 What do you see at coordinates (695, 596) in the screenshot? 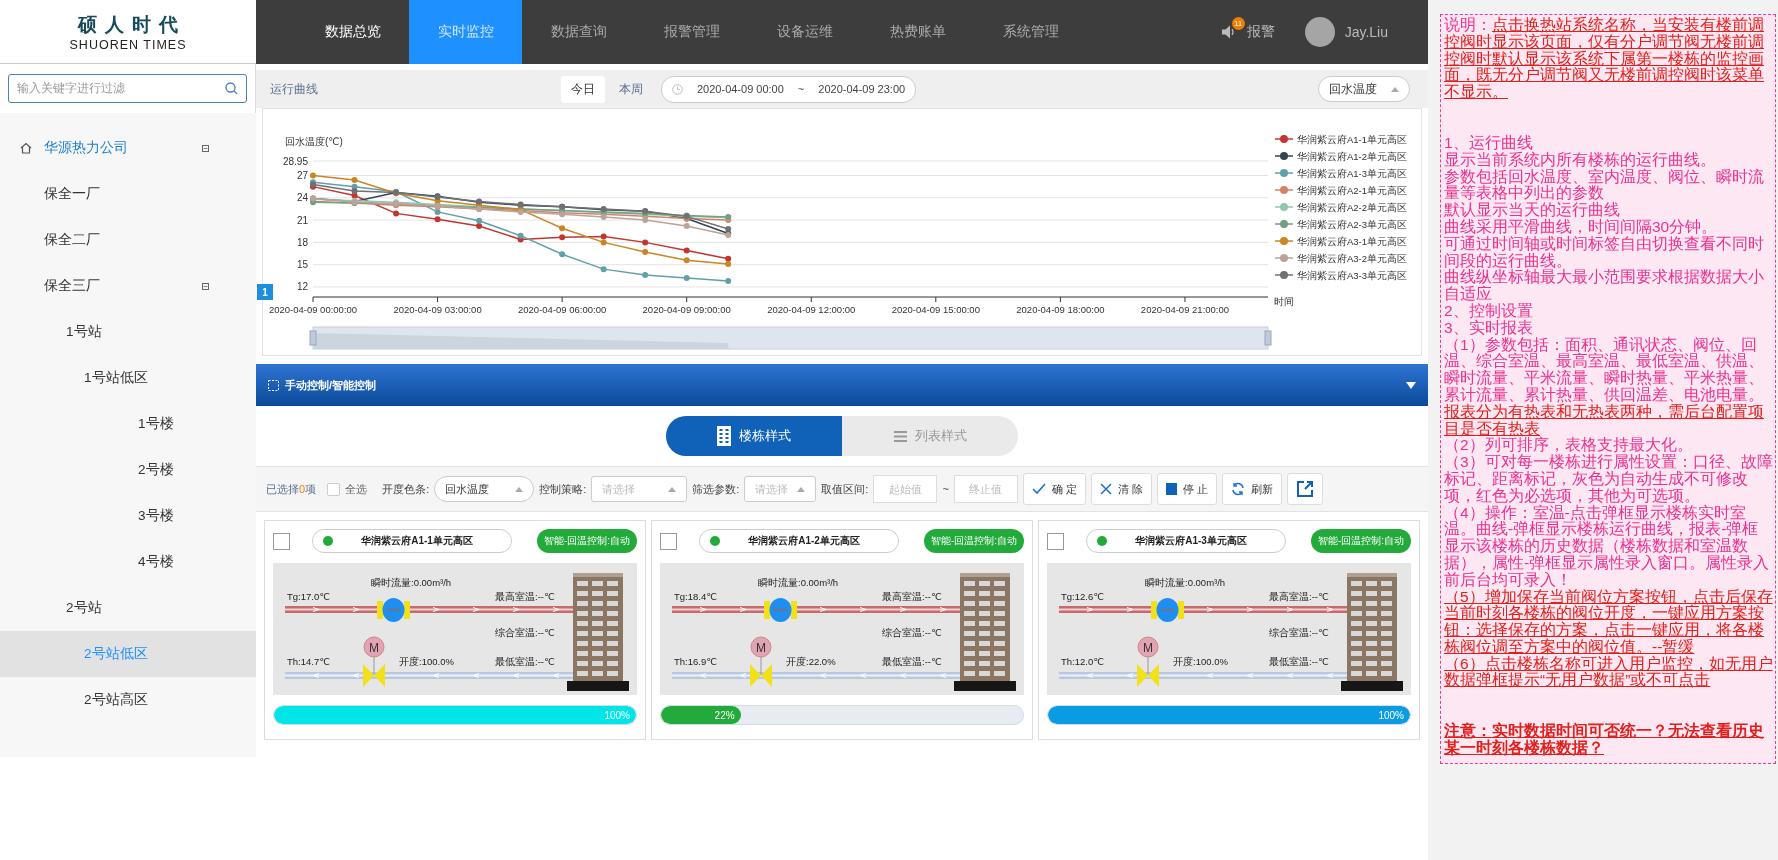
I see `supply-temperature: Tg:18.4℃` at bounding box center [695, 596].